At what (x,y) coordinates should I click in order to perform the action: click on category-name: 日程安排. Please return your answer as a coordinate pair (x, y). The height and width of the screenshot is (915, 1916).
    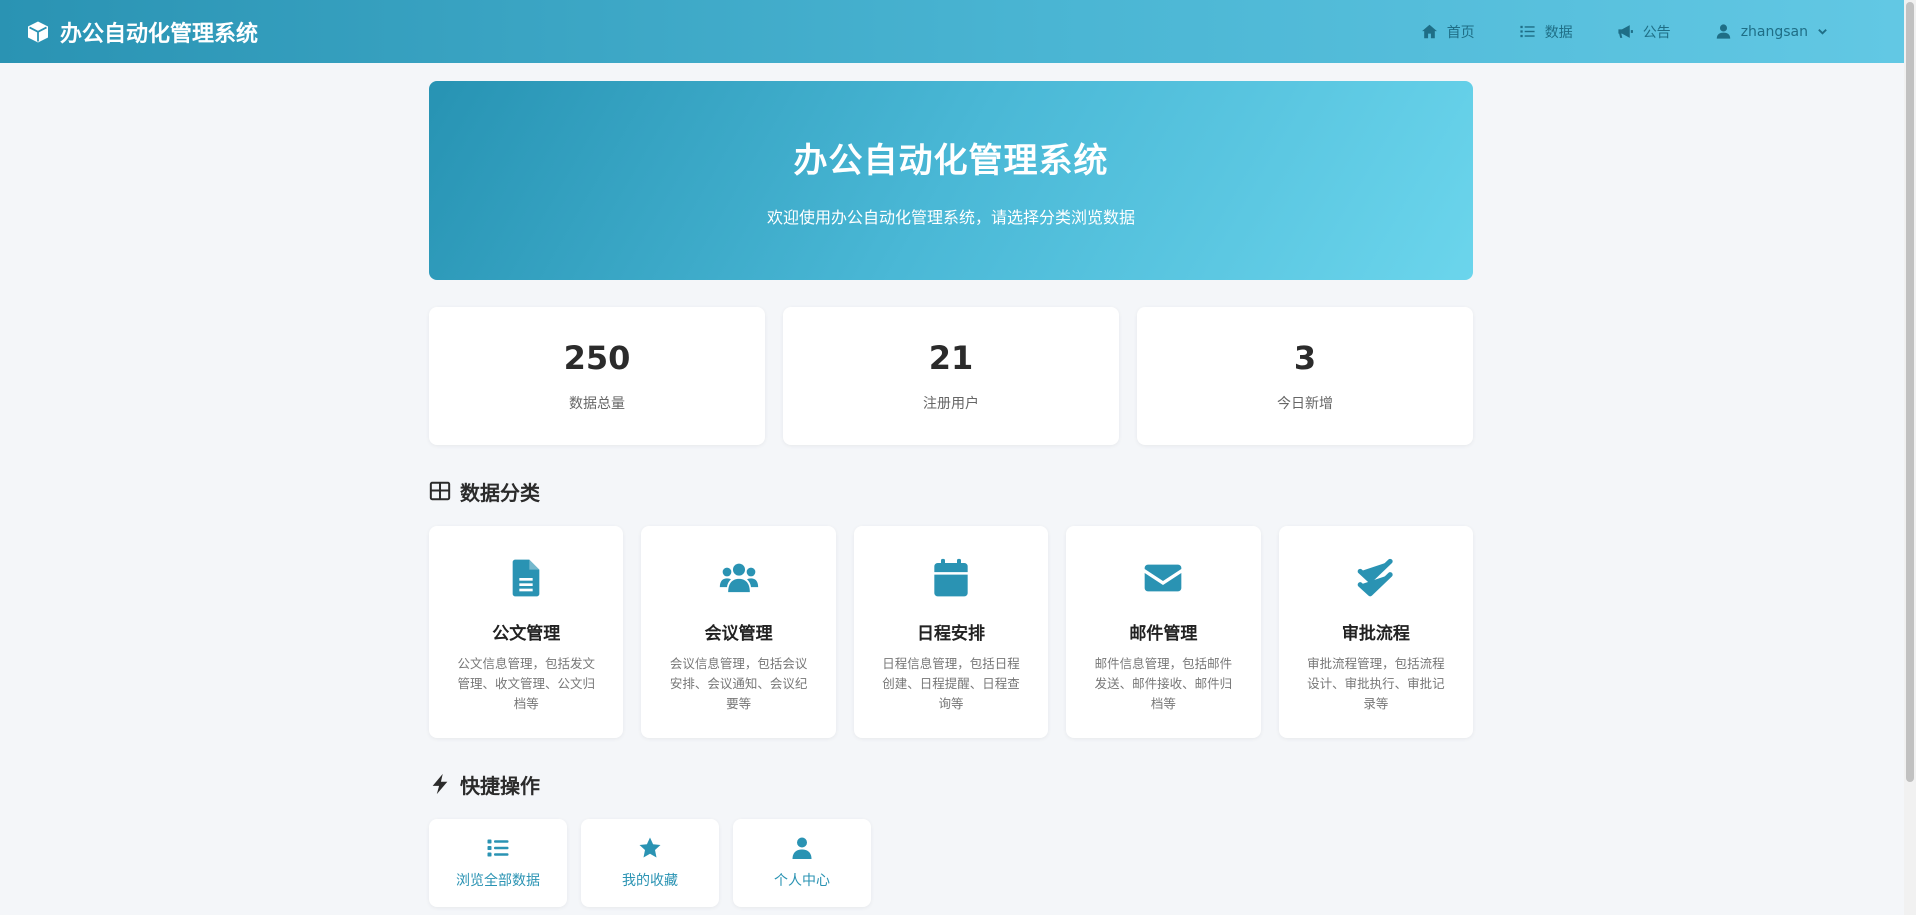
    Looking at the image, I should click on (951, 634).